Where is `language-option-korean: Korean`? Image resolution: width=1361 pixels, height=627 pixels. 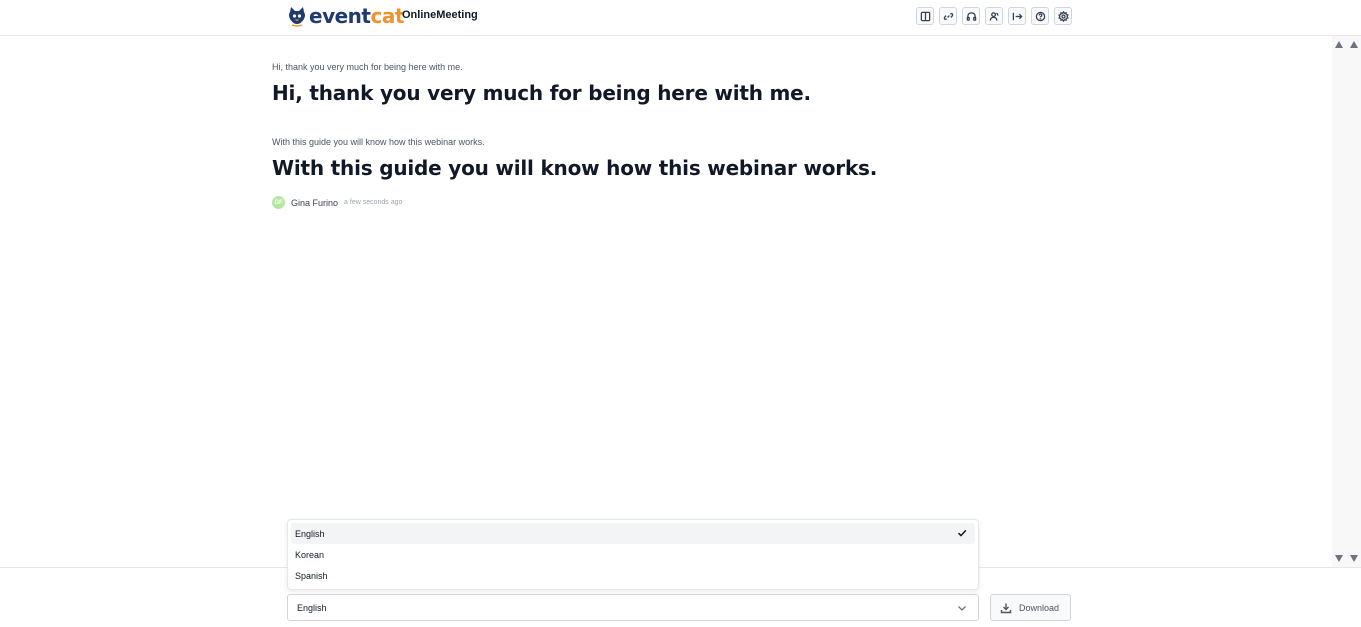
language-option-korean: Korean is located at coordinates (633, 554).